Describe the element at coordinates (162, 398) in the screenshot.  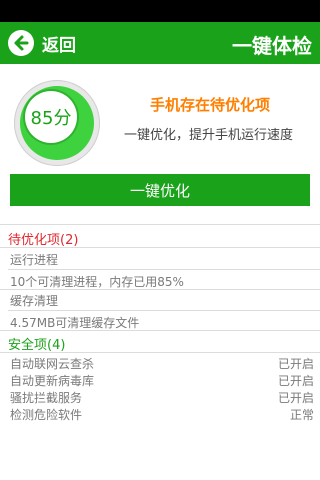
I see `security-item: 骚扰拦截服务 已开启` at that location.